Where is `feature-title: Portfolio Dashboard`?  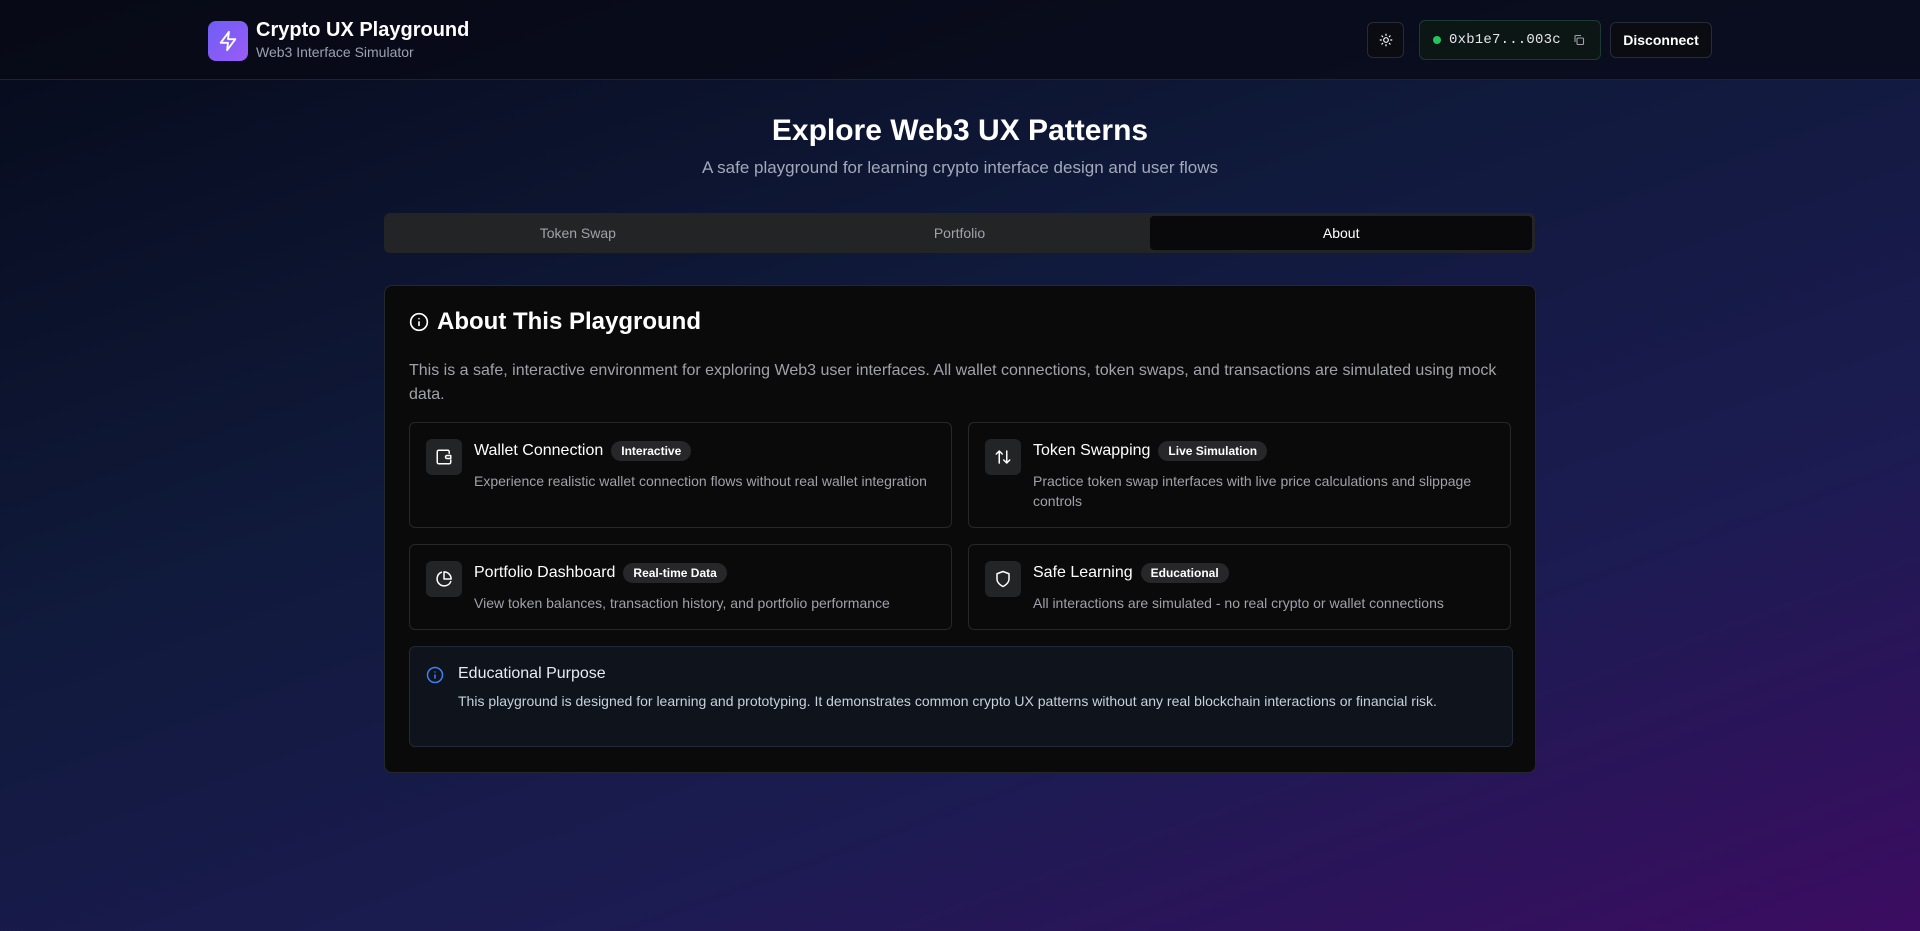
feature-title: Portfolio Dashboard is located at coordinates (545, 572).